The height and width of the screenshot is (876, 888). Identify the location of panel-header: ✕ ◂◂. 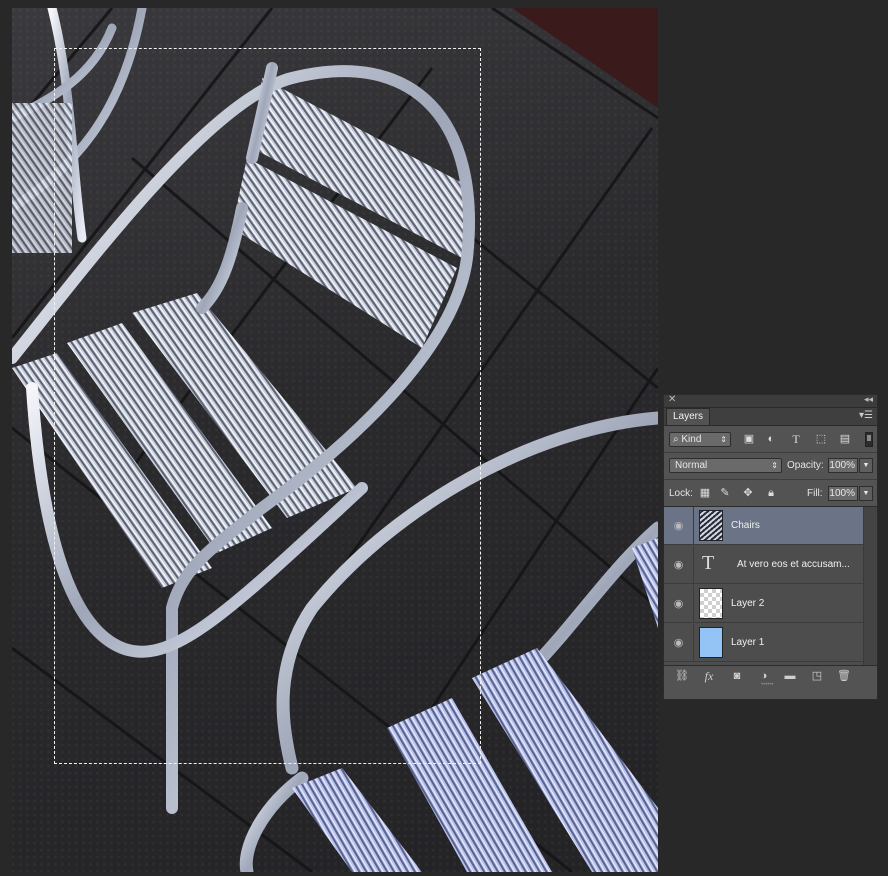
(770, 401).